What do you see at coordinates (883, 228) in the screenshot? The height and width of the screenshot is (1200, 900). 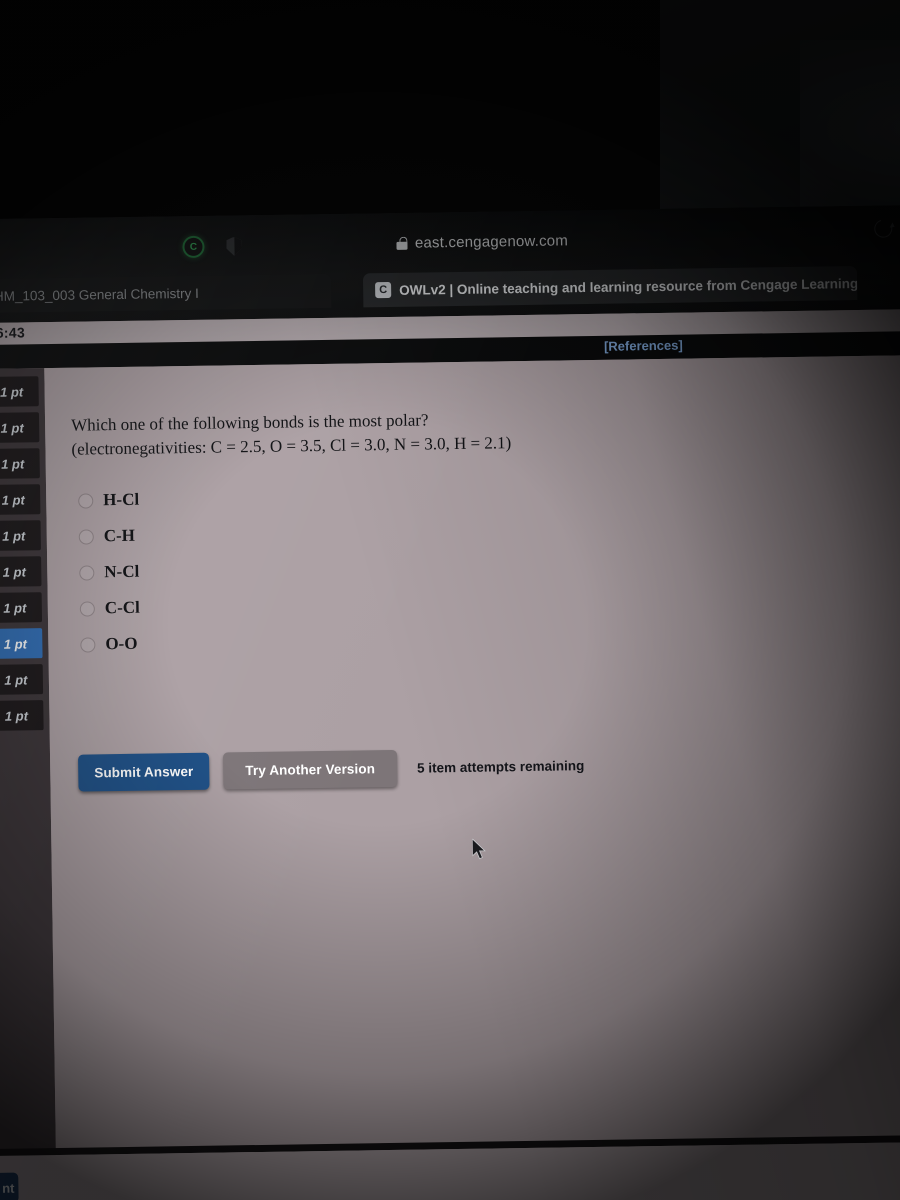 I see `reload-icon` at bounding box center [883, 228].